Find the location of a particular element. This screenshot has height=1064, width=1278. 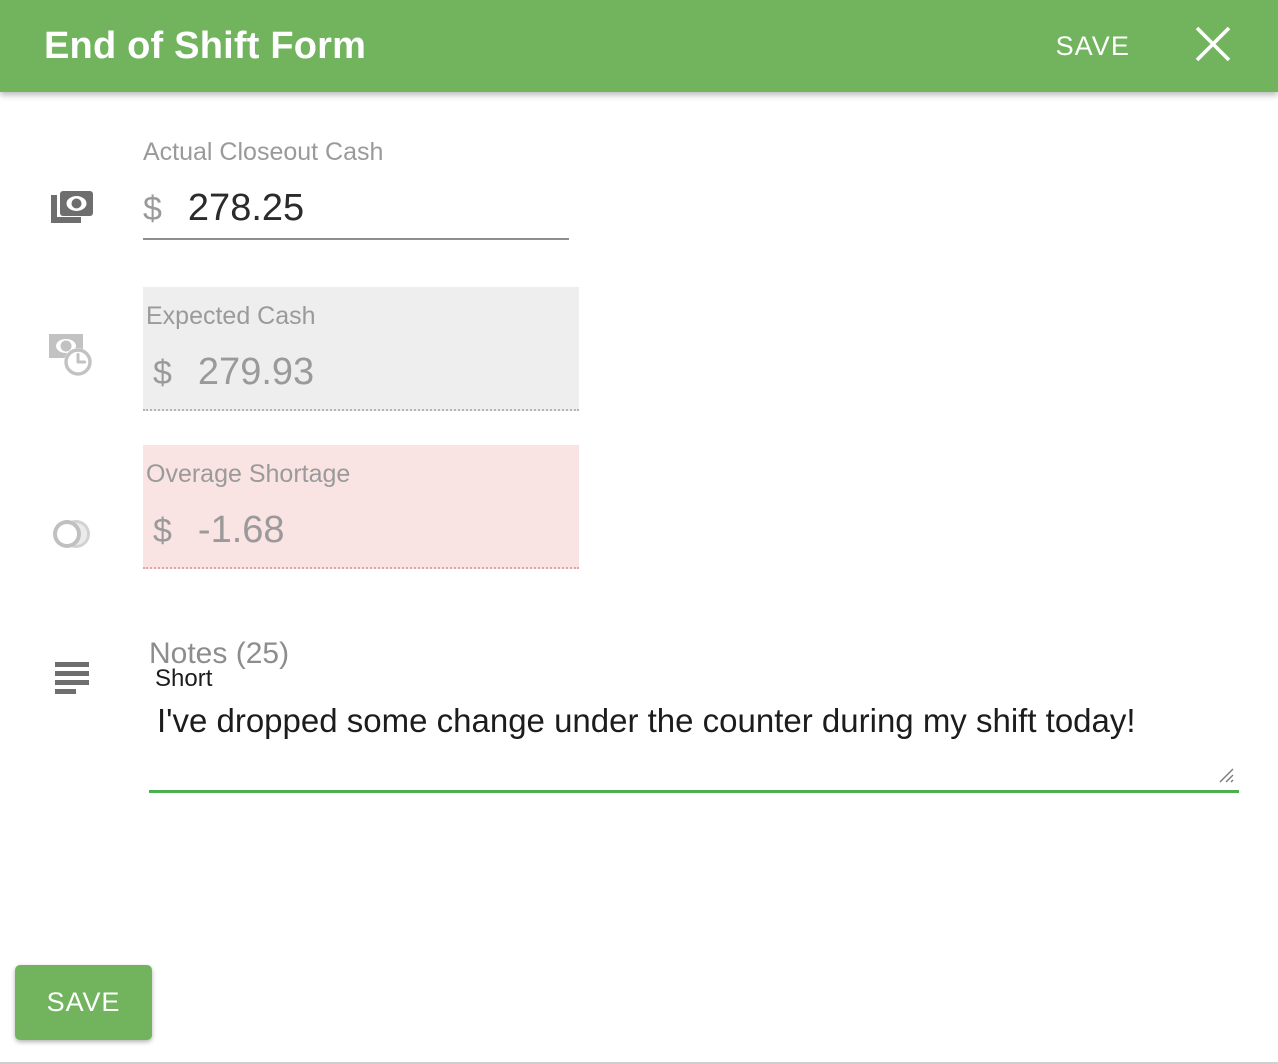

actual-closeout-cash-value-row: $ 278.25 is located at coordinates (356, 203).